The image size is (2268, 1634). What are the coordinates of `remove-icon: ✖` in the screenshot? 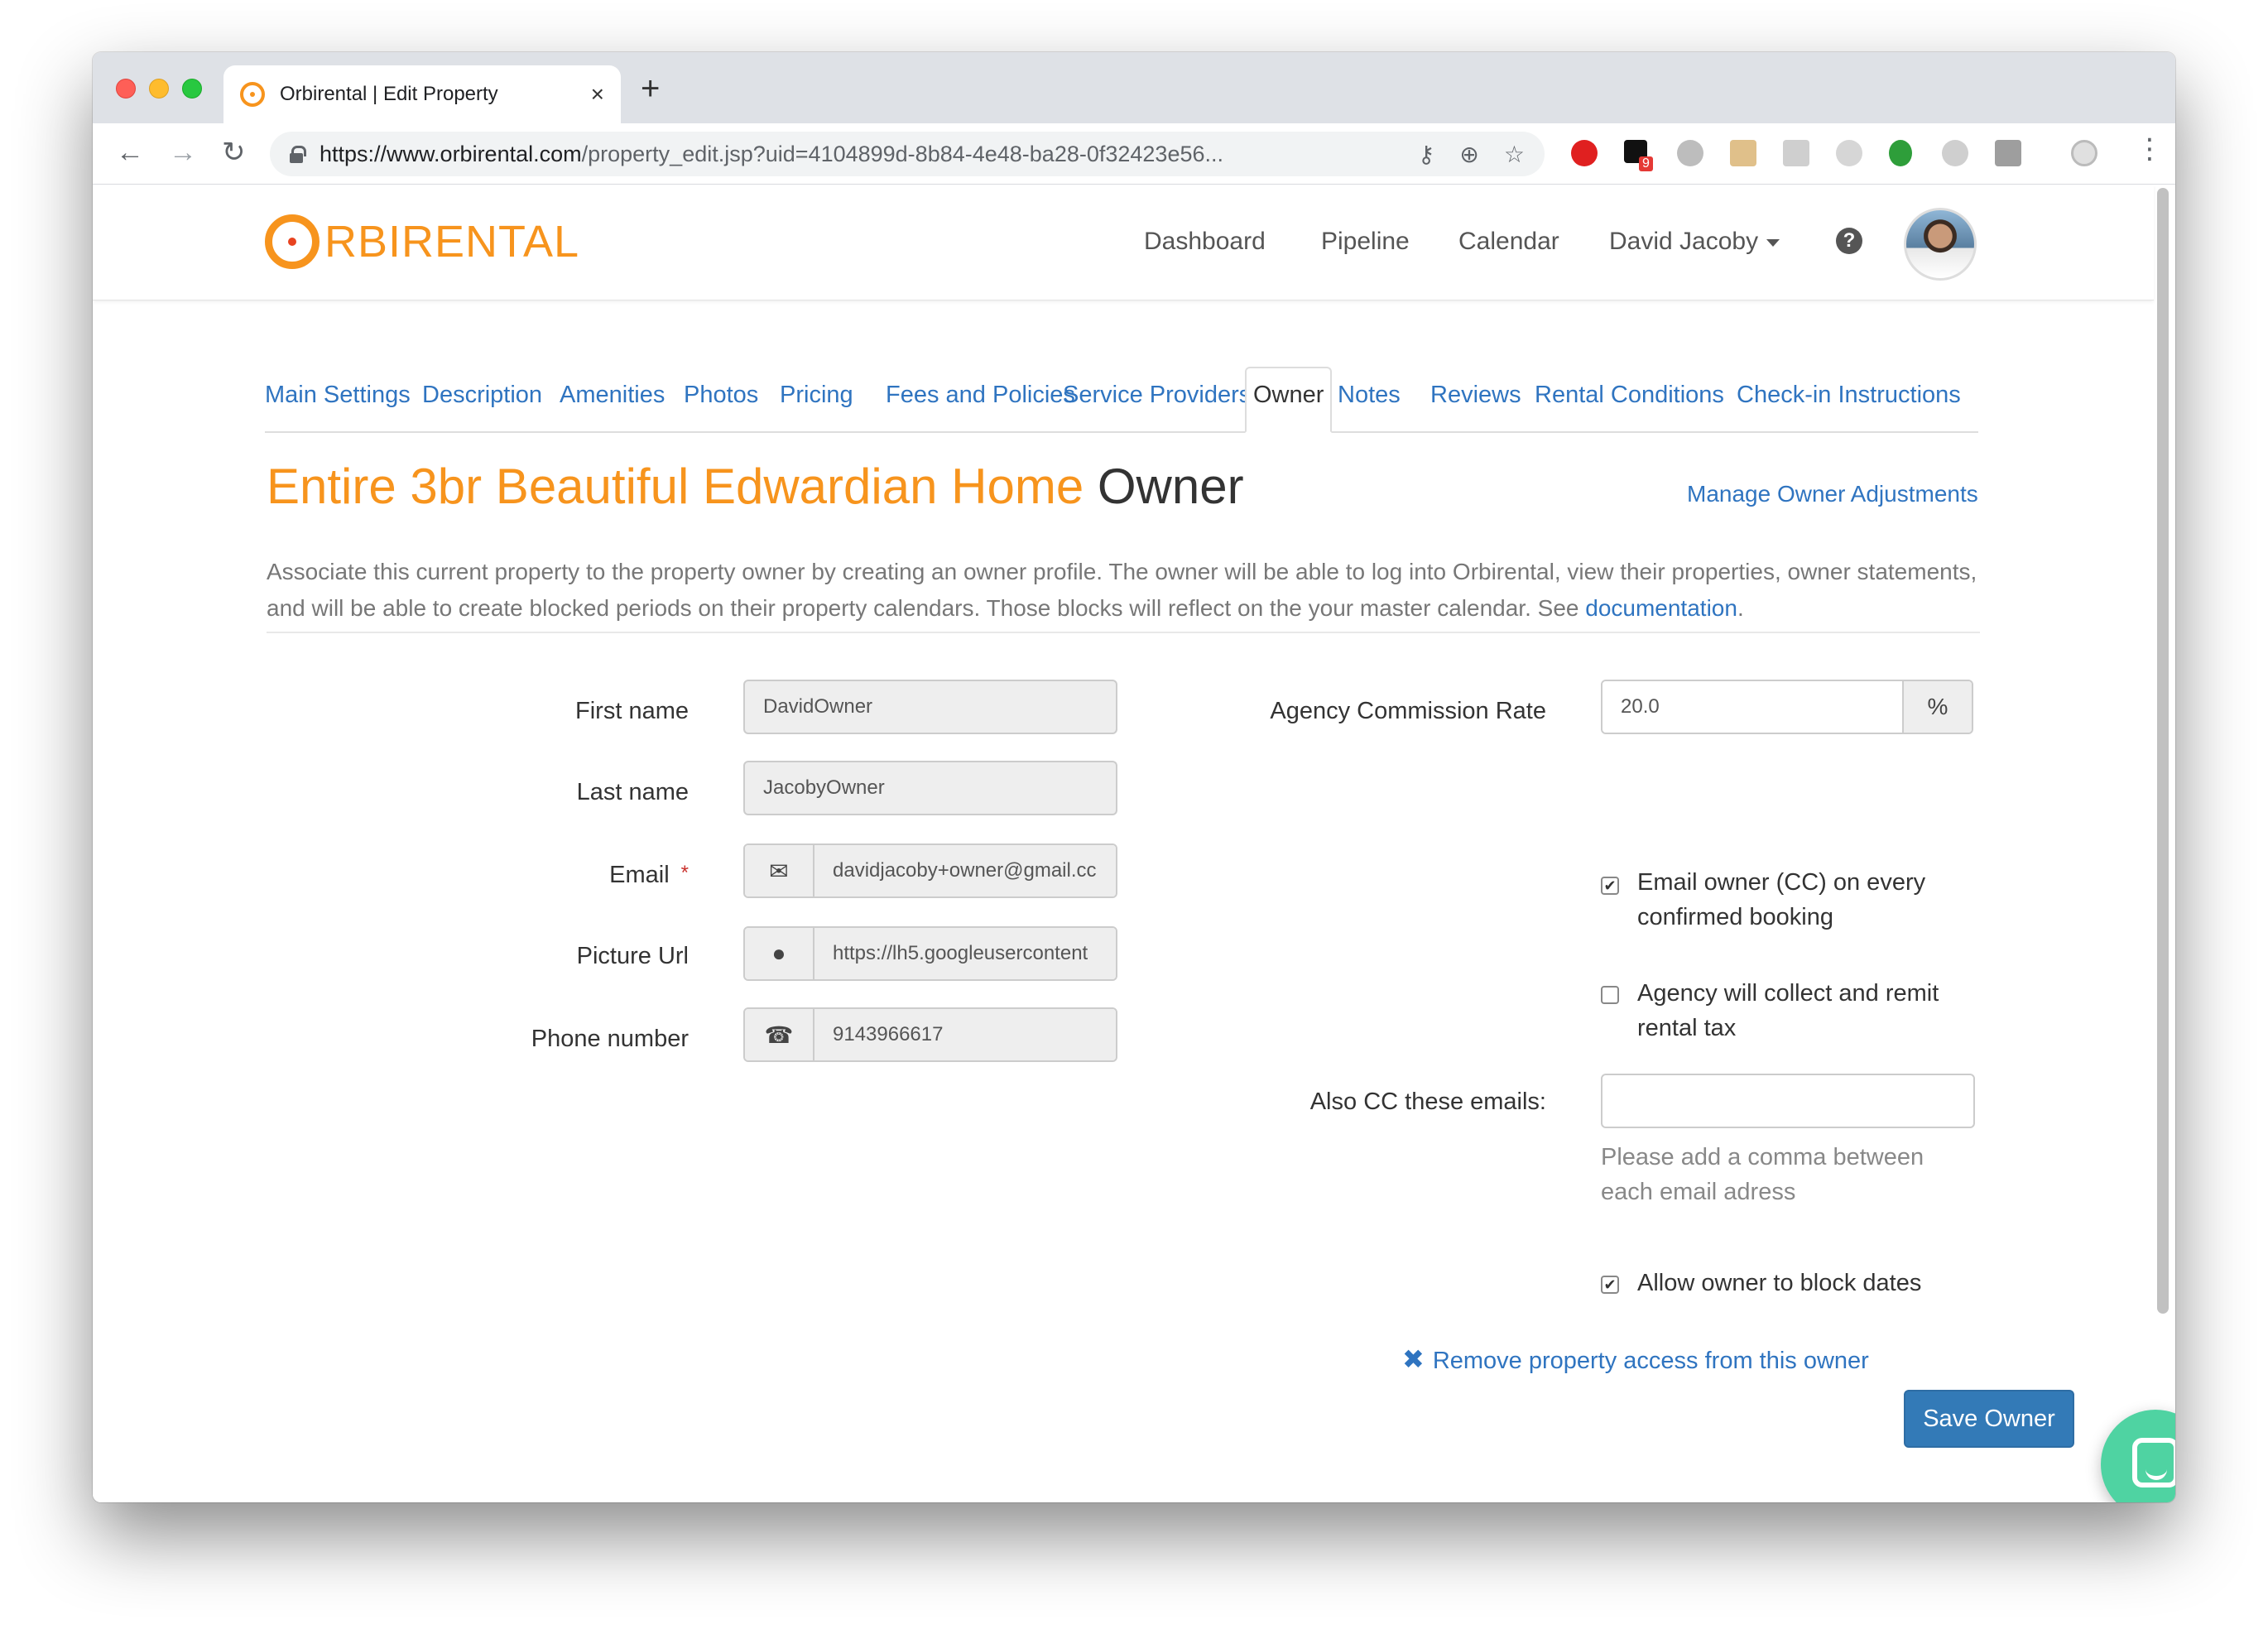 It's located at (1414, 1359).